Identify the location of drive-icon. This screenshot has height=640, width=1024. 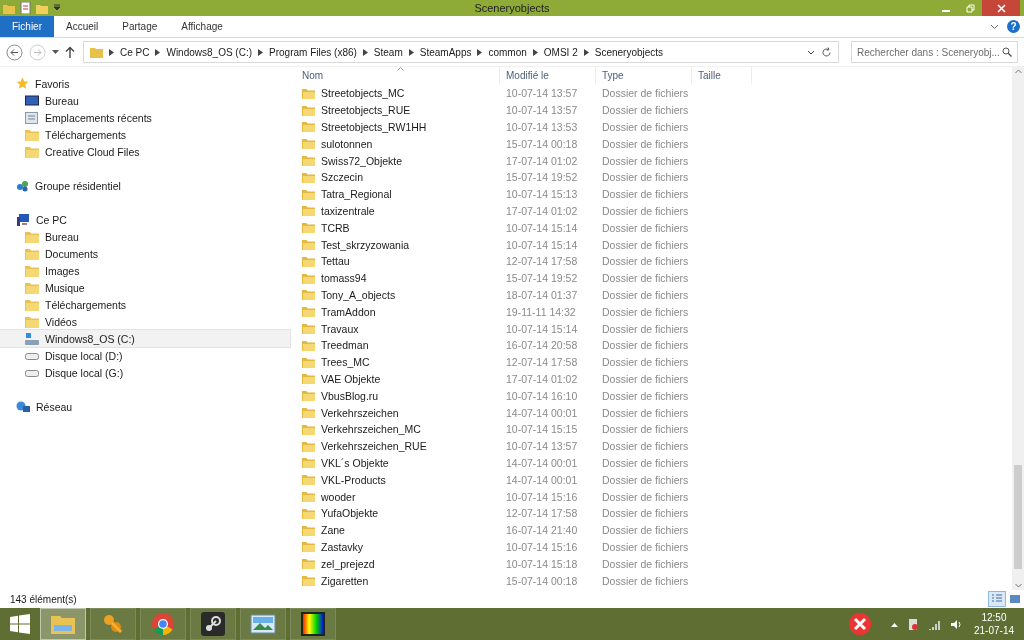
(32, 355).